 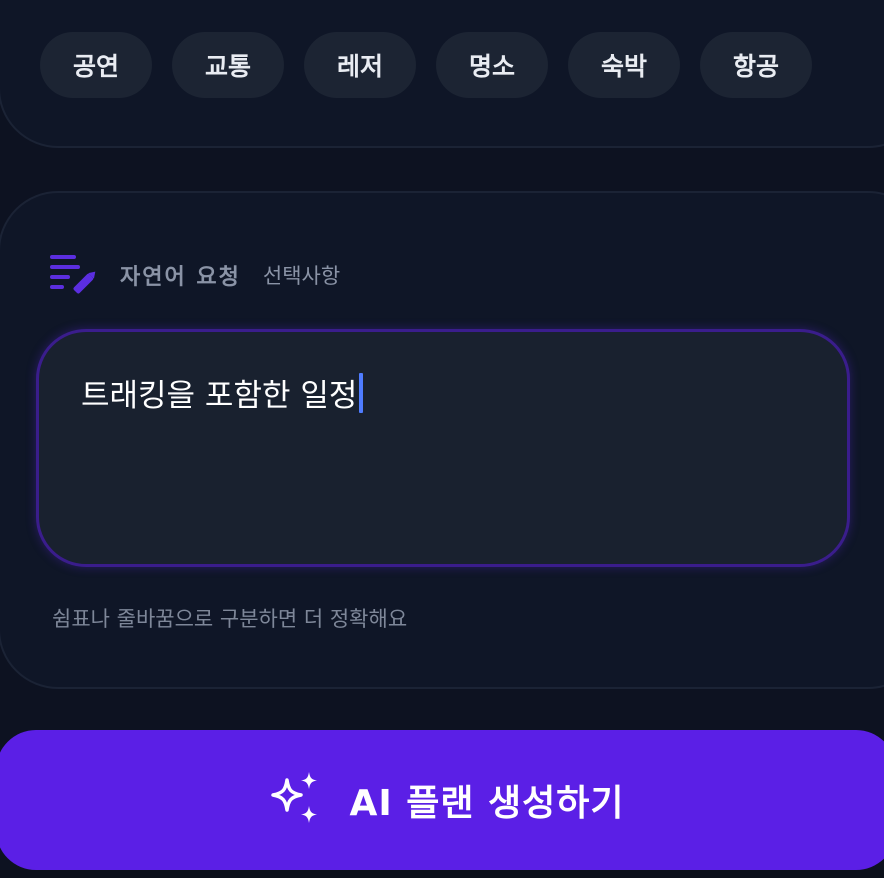 What do you see at coordinates (361, 392) in the screenshot?
I see `text-caret` at bounding box center [361, 392].